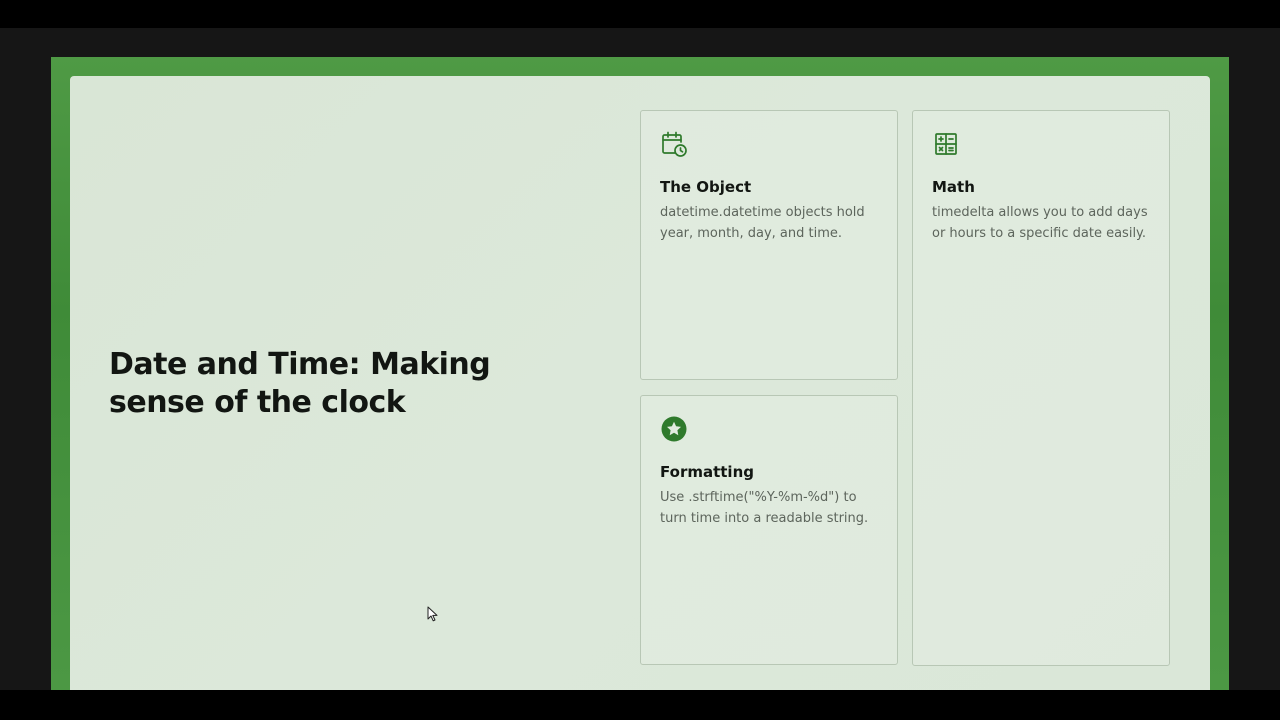 The height and width of the screenshot is (720, 1280). I want to click on mouse-pointer-icon, so click(433, 614).